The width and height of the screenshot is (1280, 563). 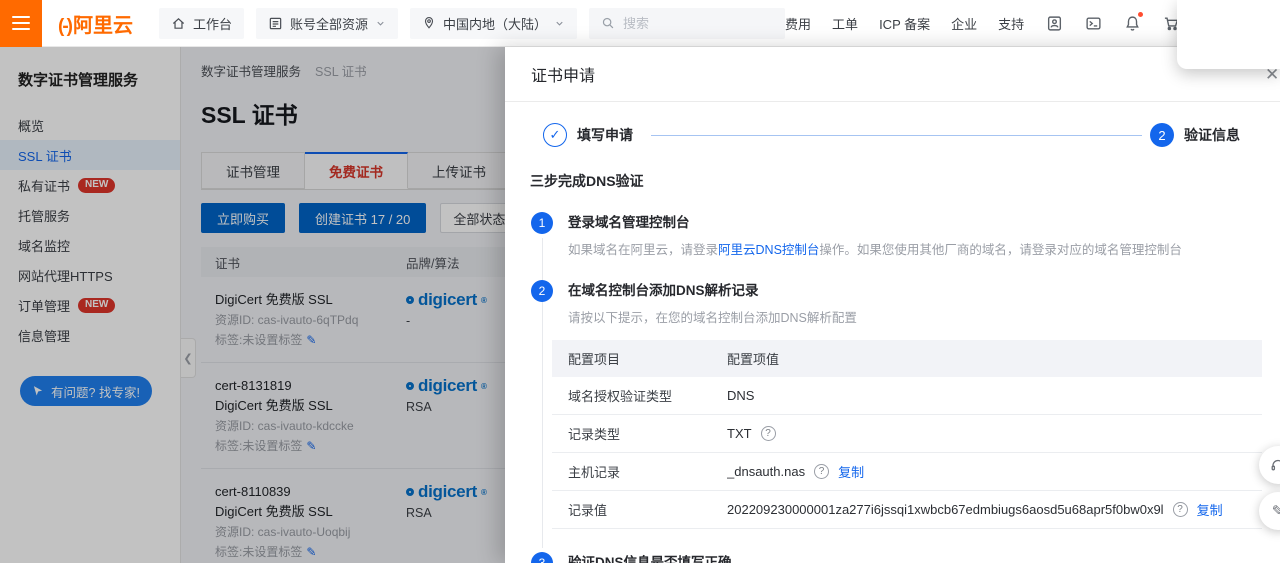 What do you see at coordinates (904, 23) in the screenshot?
I see `nav-link-icp: ICP 备案` at bounding box center [904, 23].